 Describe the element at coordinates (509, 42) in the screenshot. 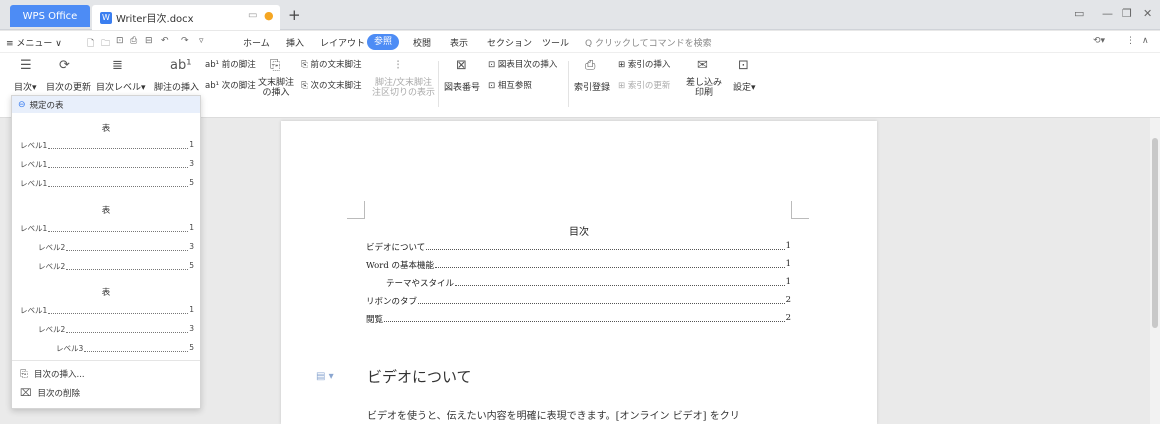

I see `tab-section: セクション` at that location.